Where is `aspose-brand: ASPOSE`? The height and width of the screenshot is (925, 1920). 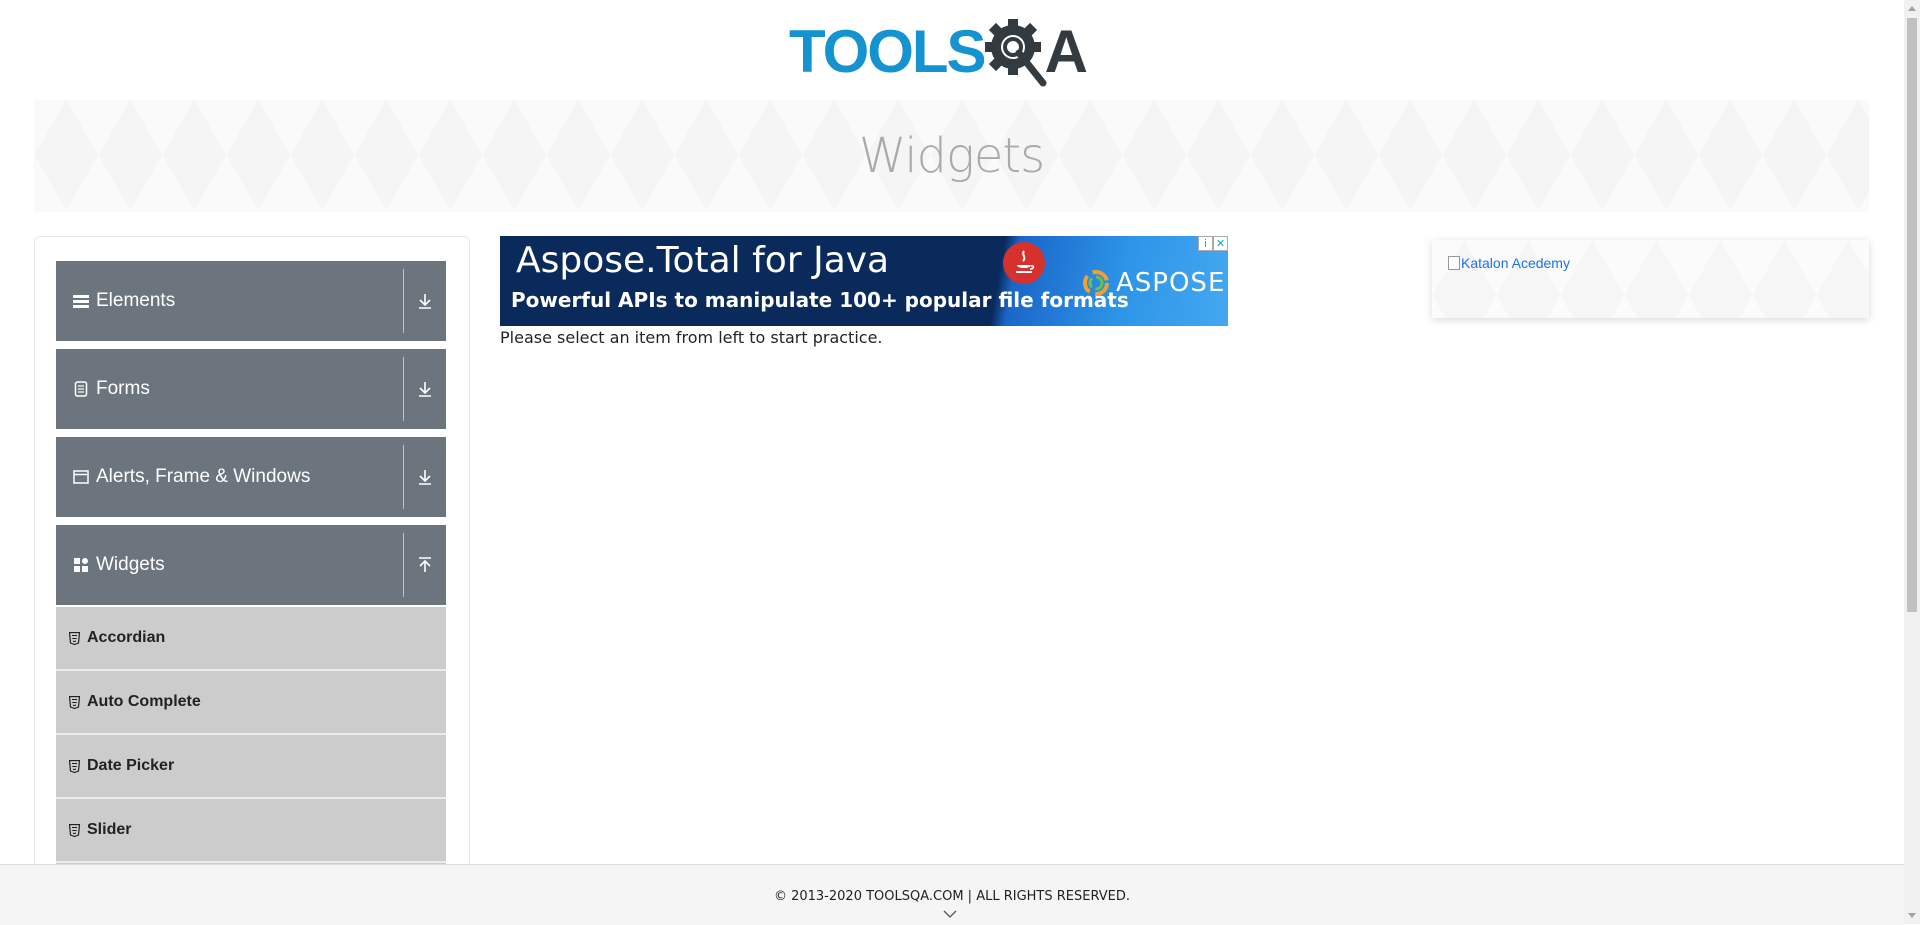
aspose-brand: ASPOSE is located at coordinates (1153, 283).